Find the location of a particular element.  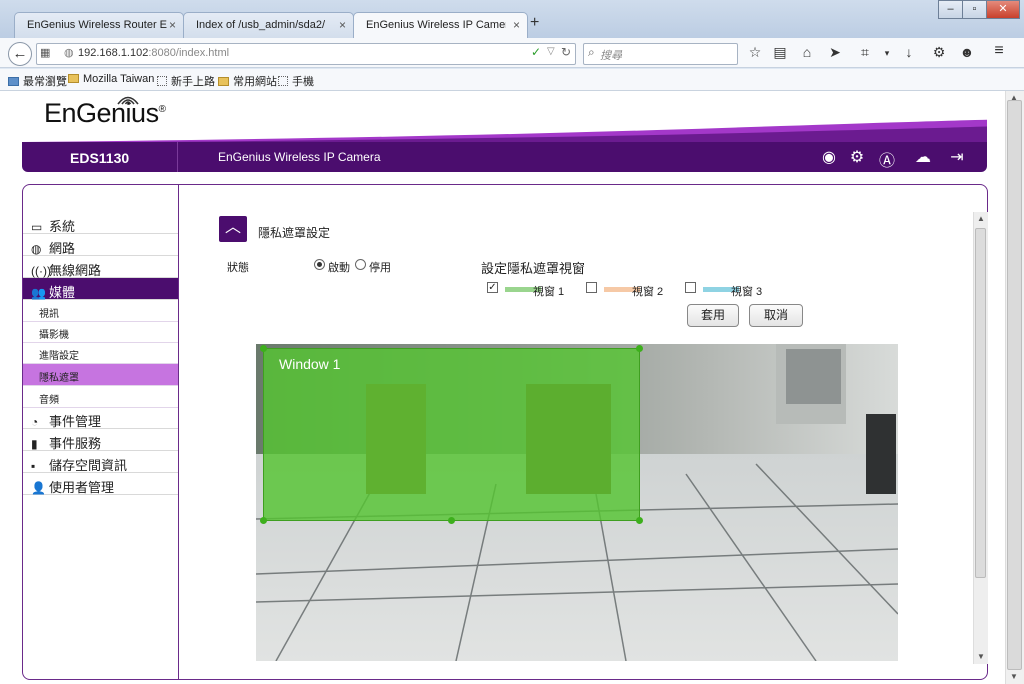

sidebar-subitem-advanced: 進階設定 is located at coordinates (100, 353).